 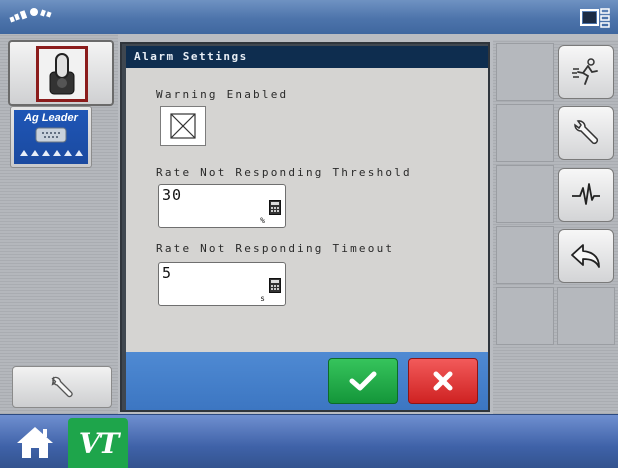 I want to click on back-arrow-icon, so click(x=585, y=256).